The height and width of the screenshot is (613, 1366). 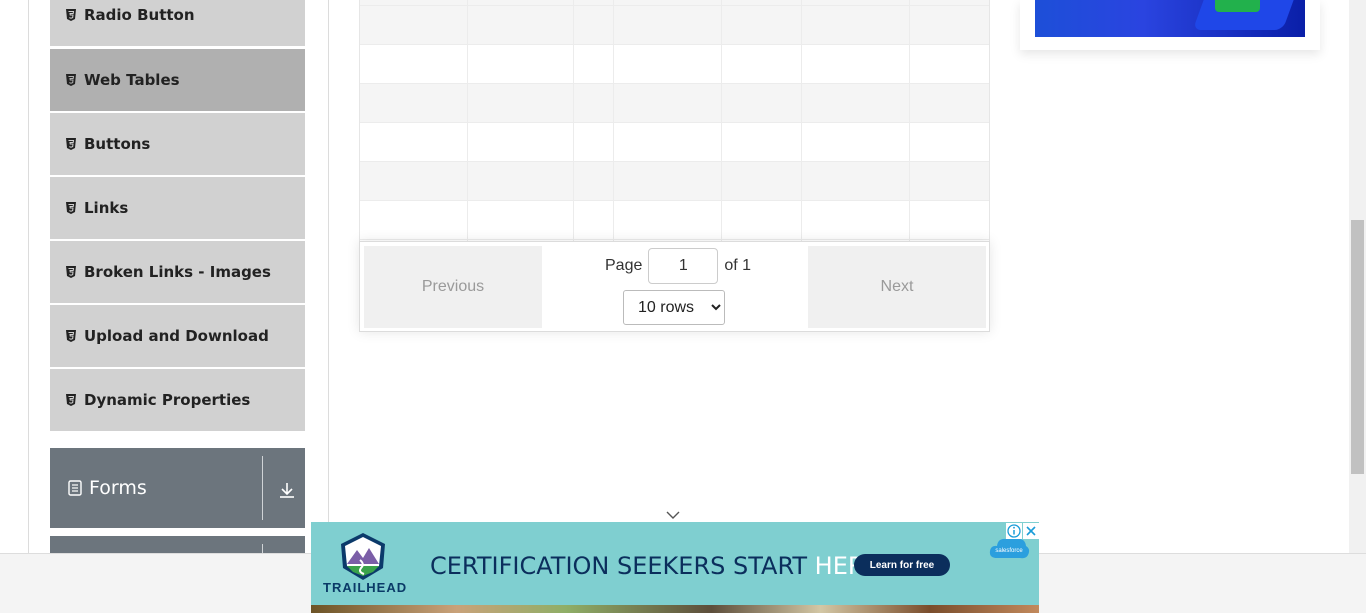 I want to click on ad-image-strip, so click(x=675, y=609).